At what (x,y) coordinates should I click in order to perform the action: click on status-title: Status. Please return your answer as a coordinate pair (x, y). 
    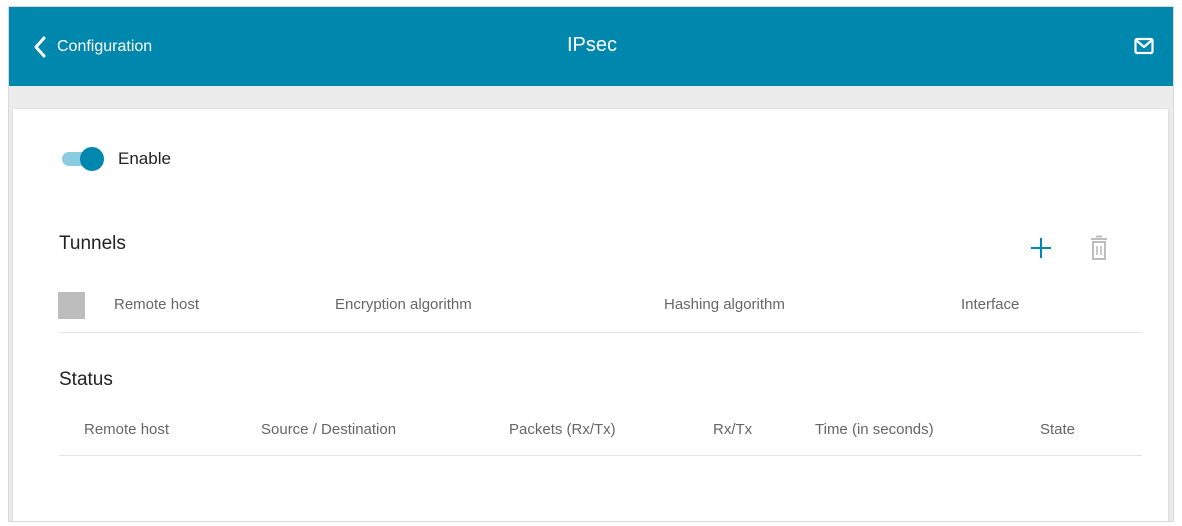
    Looking at the image, I should click on (86, 379).